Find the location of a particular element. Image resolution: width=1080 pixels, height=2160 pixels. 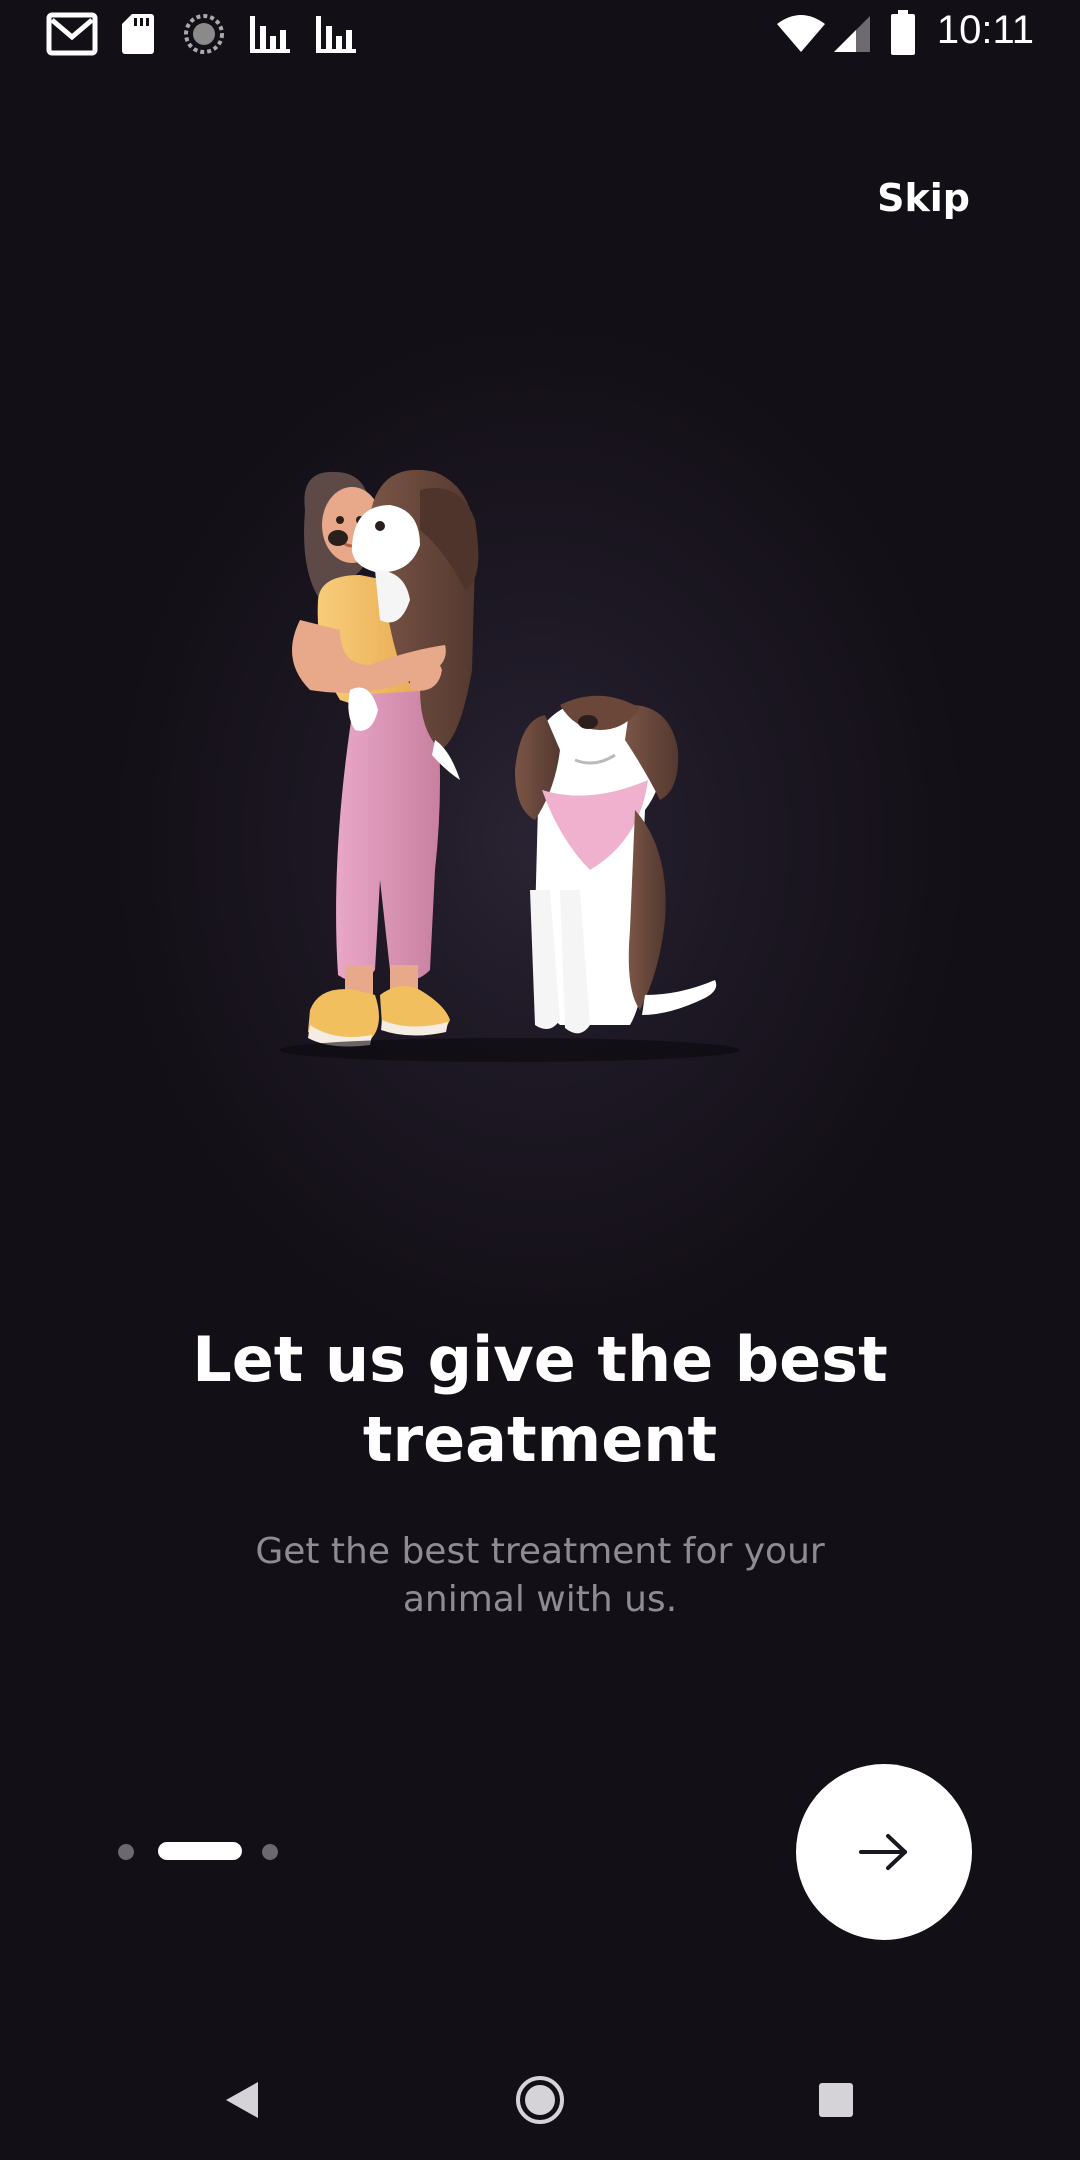

back-icon is located at coordinates (242, 2100).